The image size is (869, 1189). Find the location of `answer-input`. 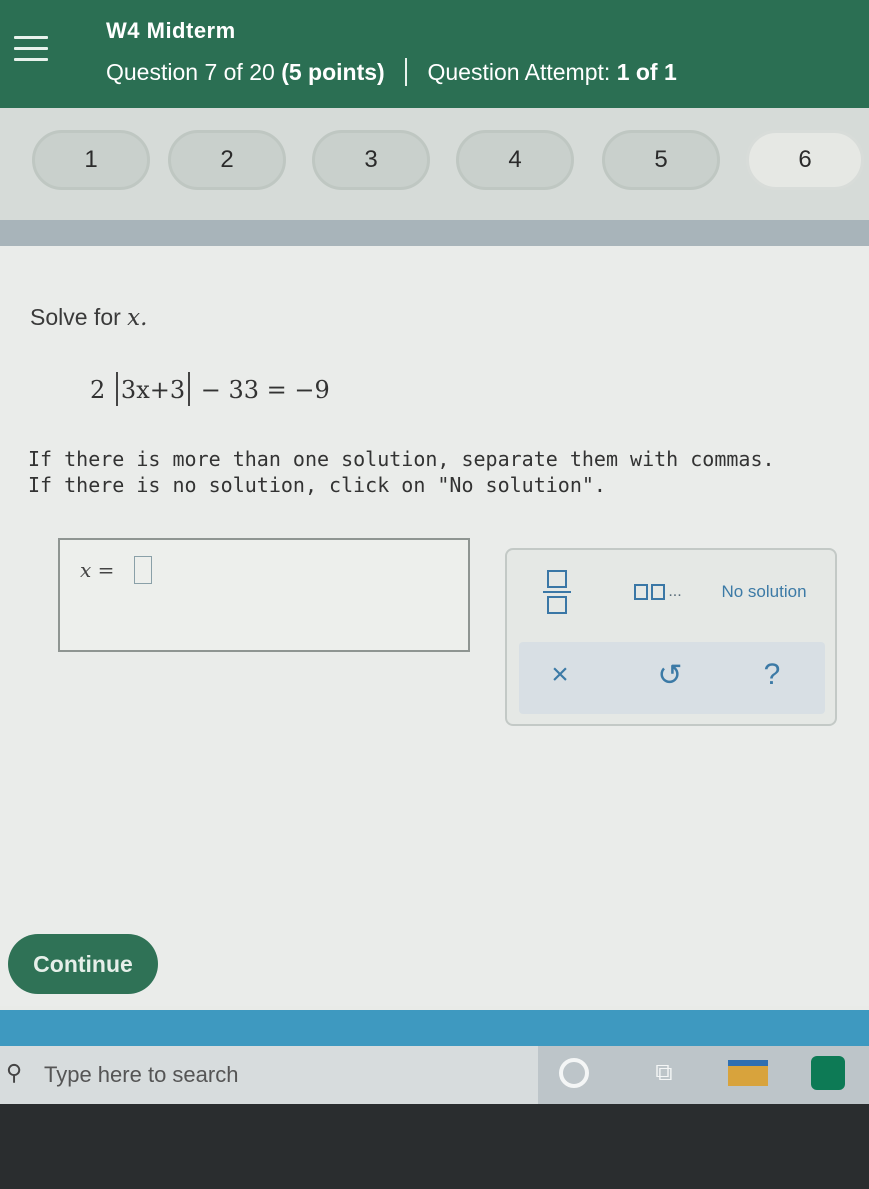

answer-input is located at coordinates (143, 570).